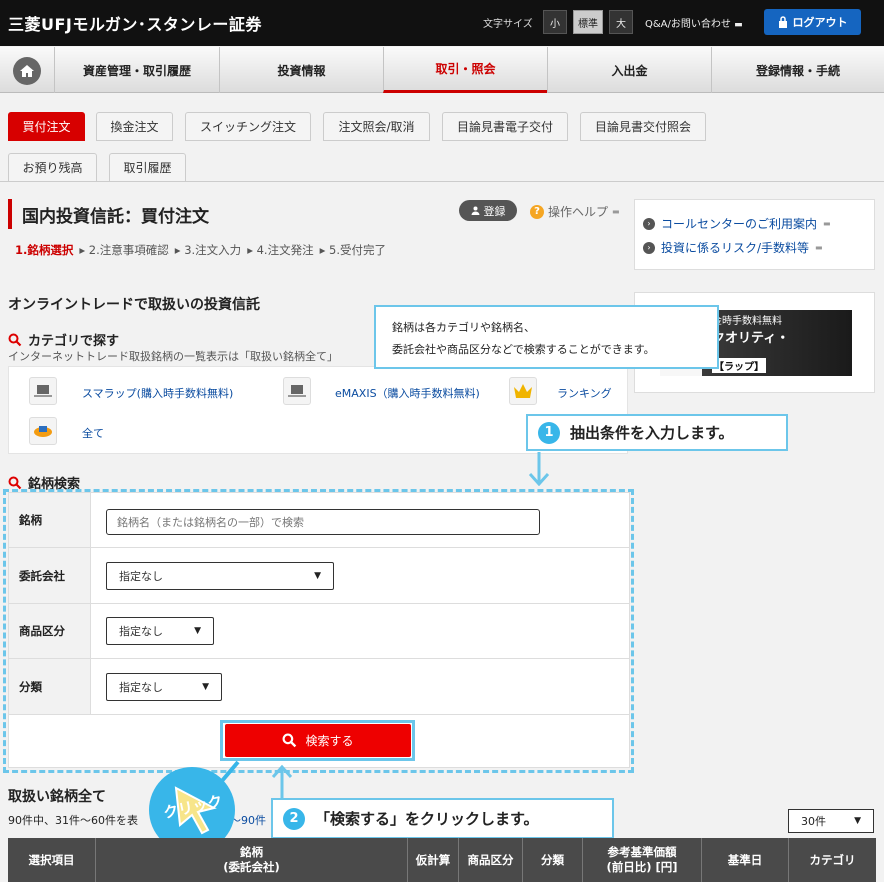 Image resolution: width=884 pixels, height=882 pixels. Describe the element at coordinates (52, 167) in the screenshot. I see `tab-balance: お預り残高` at that location.